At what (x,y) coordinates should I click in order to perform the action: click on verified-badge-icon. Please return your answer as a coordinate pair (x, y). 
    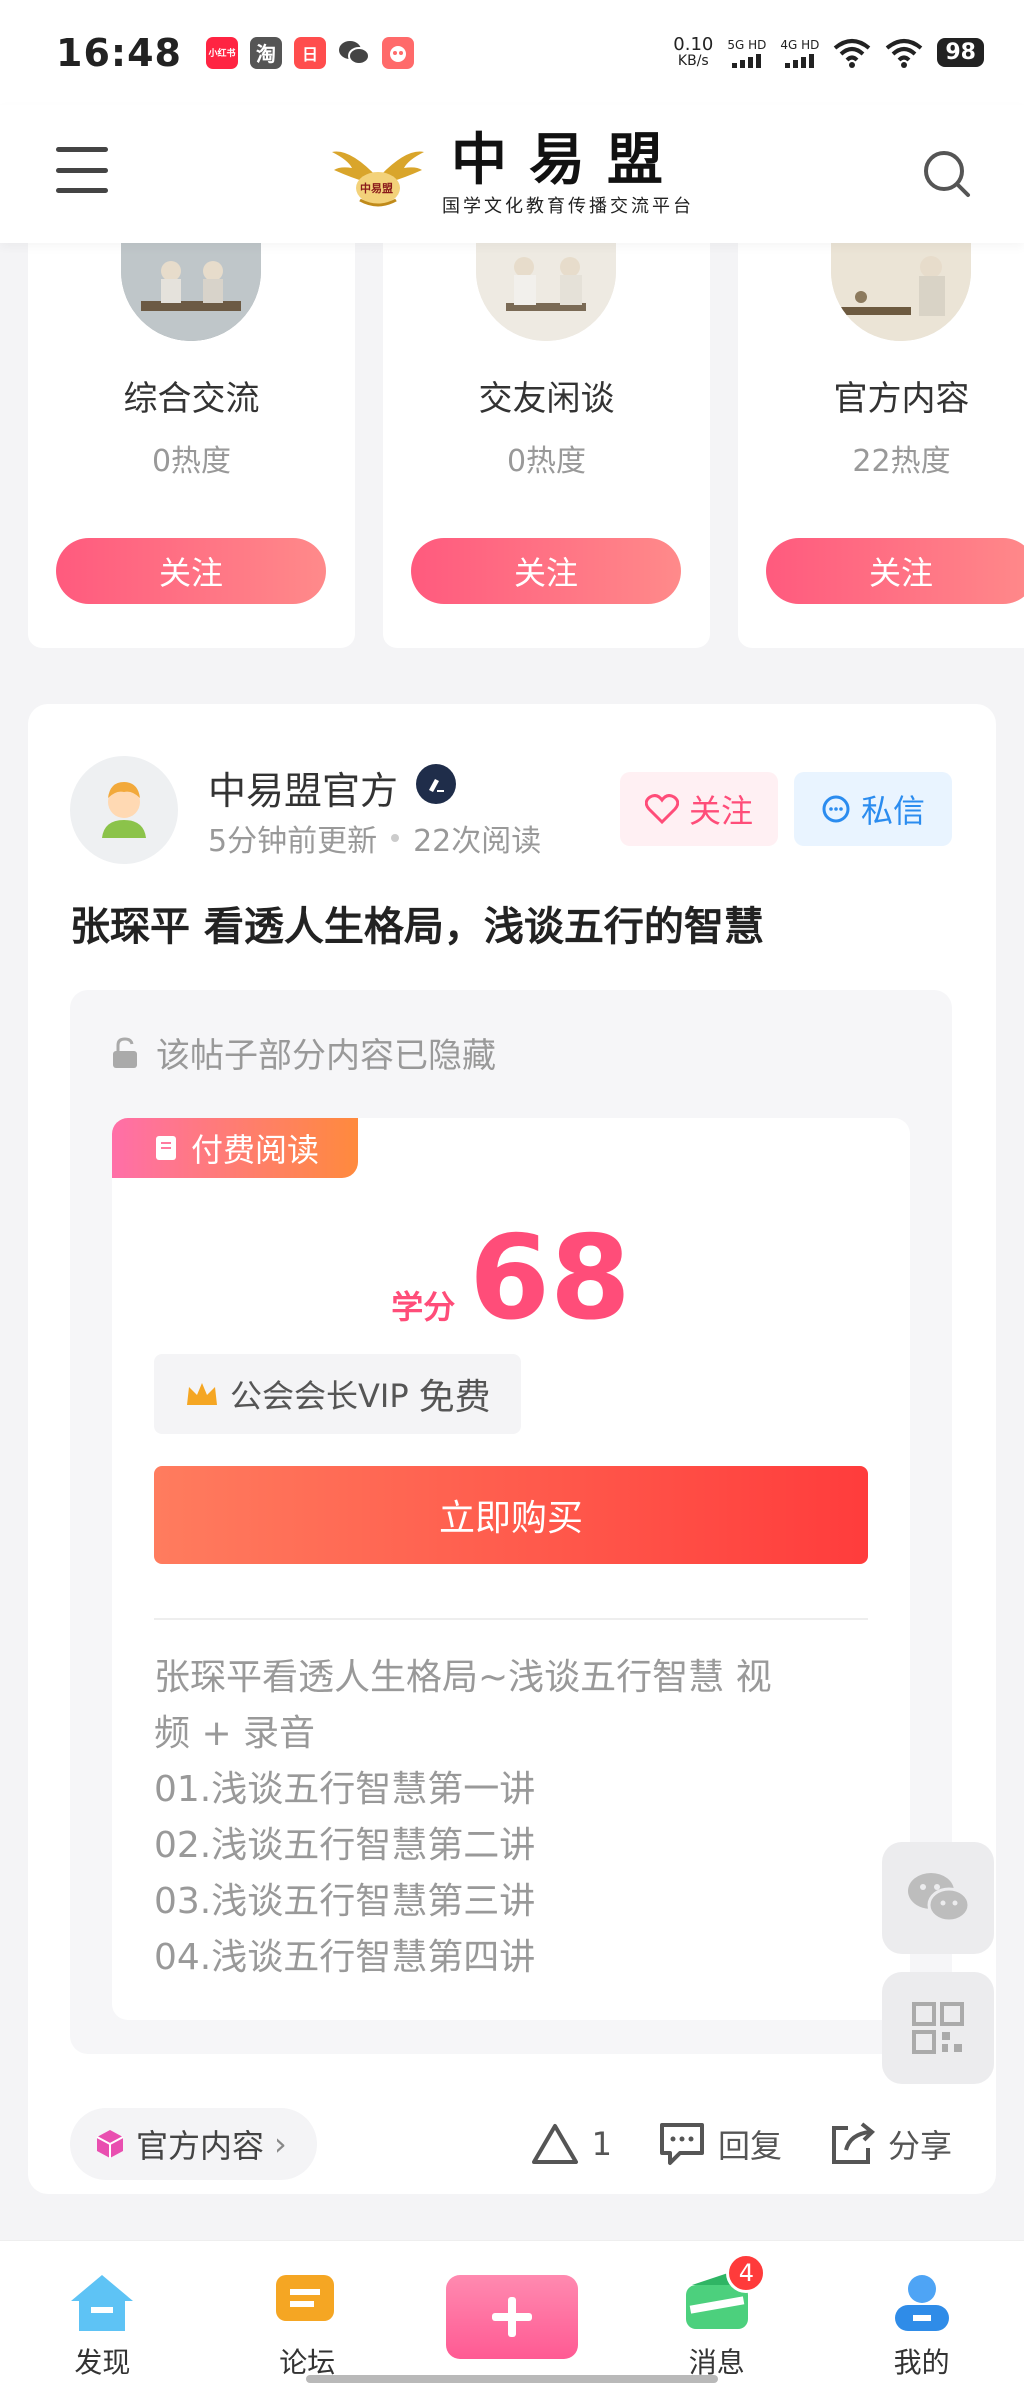
    Looking at the image, I should click on (436, 784).